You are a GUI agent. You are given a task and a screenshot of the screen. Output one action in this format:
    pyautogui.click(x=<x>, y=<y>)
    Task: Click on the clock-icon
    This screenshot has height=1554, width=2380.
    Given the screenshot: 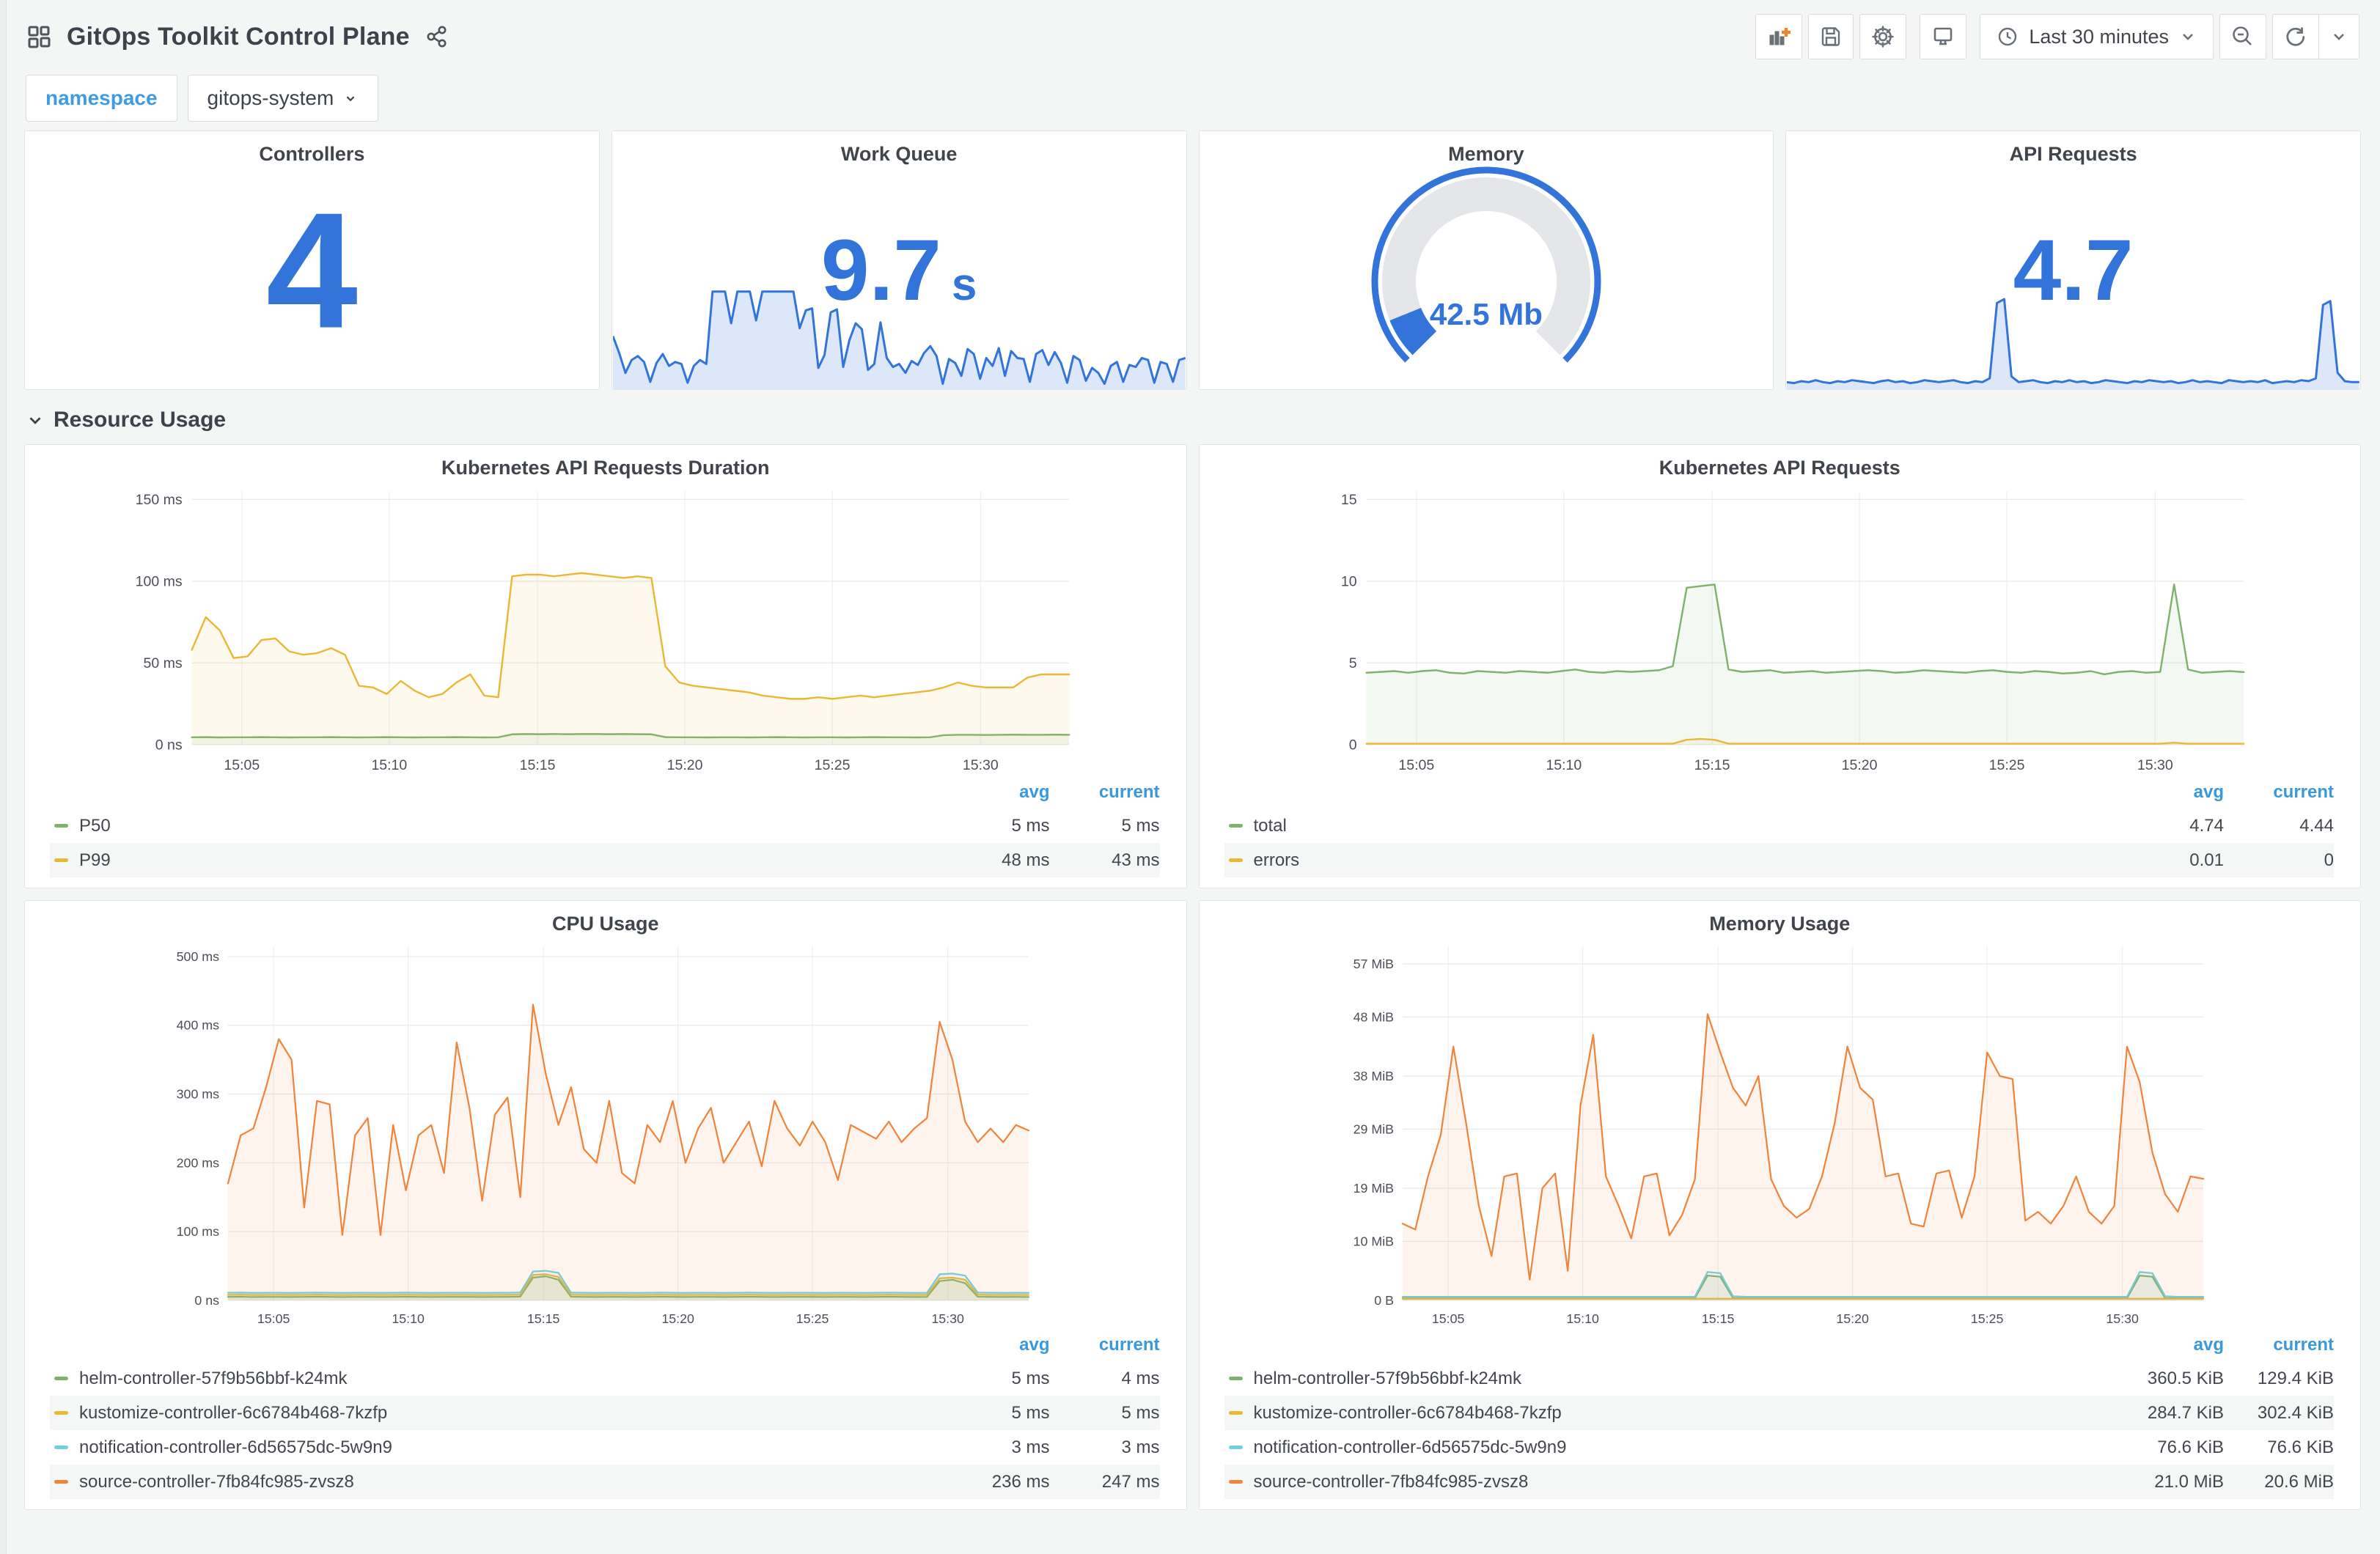 What is the action you would take?
    pyautogui.click(x=2008, y=37)
    